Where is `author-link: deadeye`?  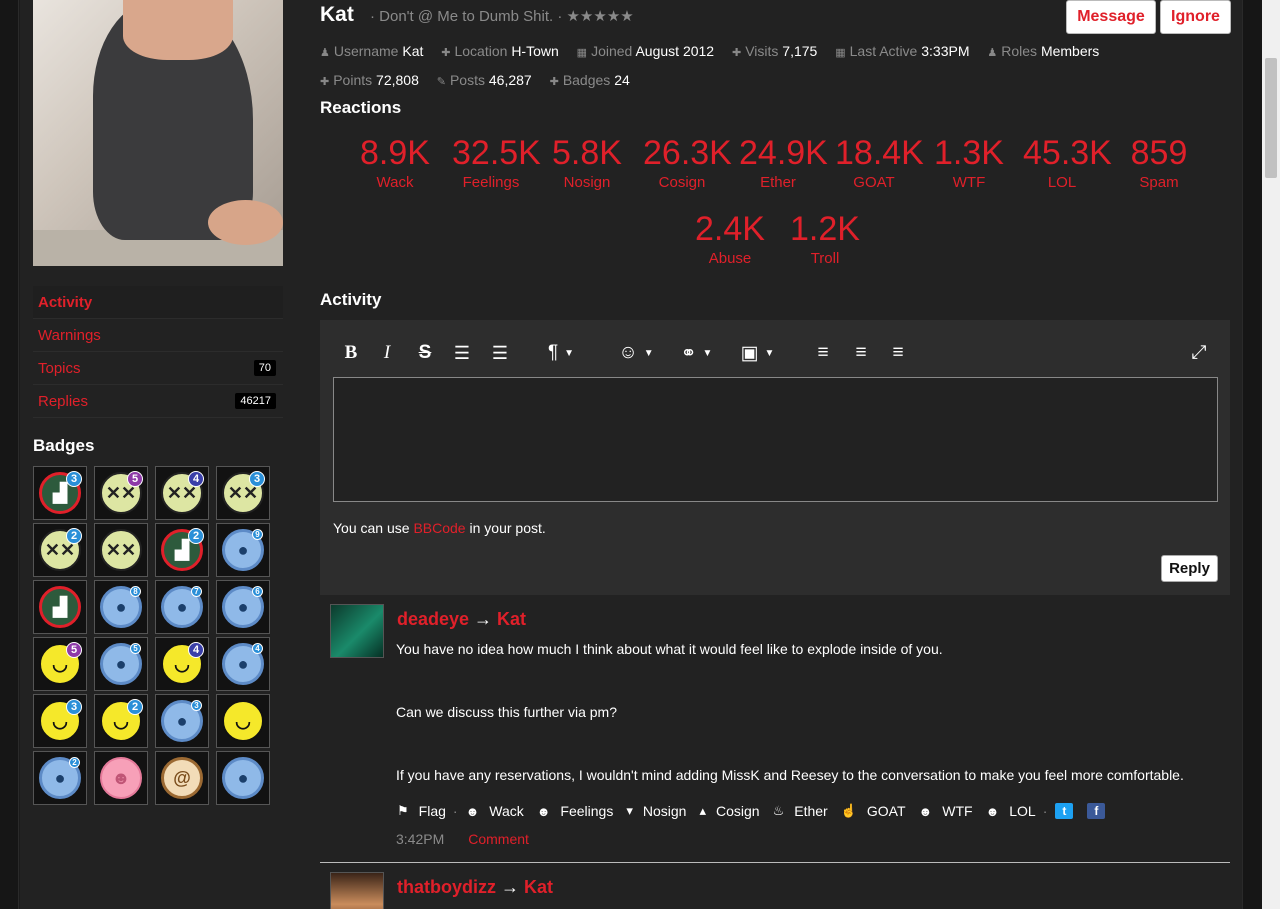
author-link: deadeye is located at coordinates (433, 619).